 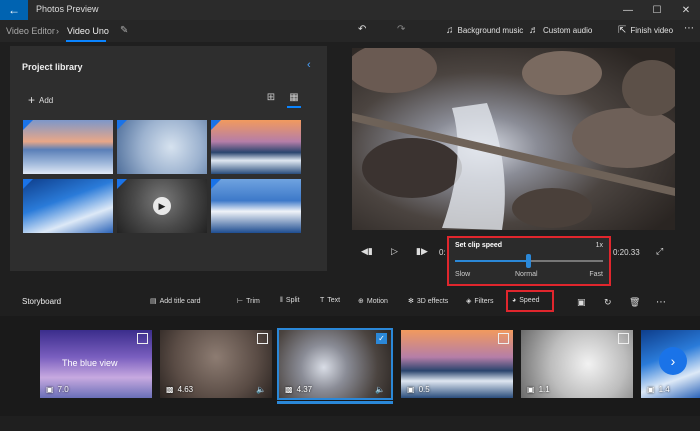 I want to click on next-frame-button: ▮▶, so click(x=422, y=251).